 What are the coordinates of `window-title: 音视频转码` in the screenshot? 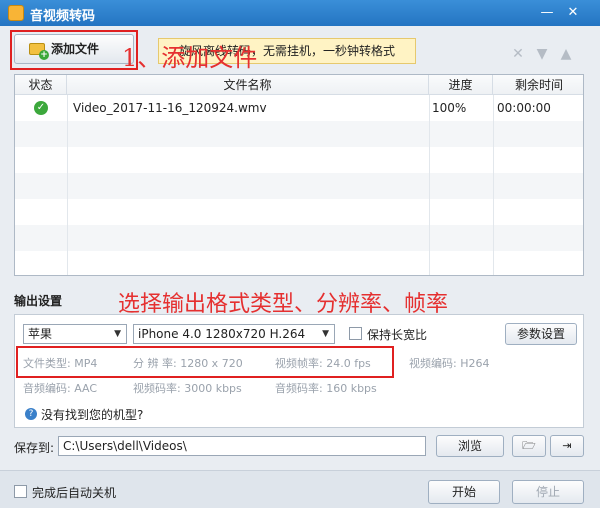 It's located at (63, 16).